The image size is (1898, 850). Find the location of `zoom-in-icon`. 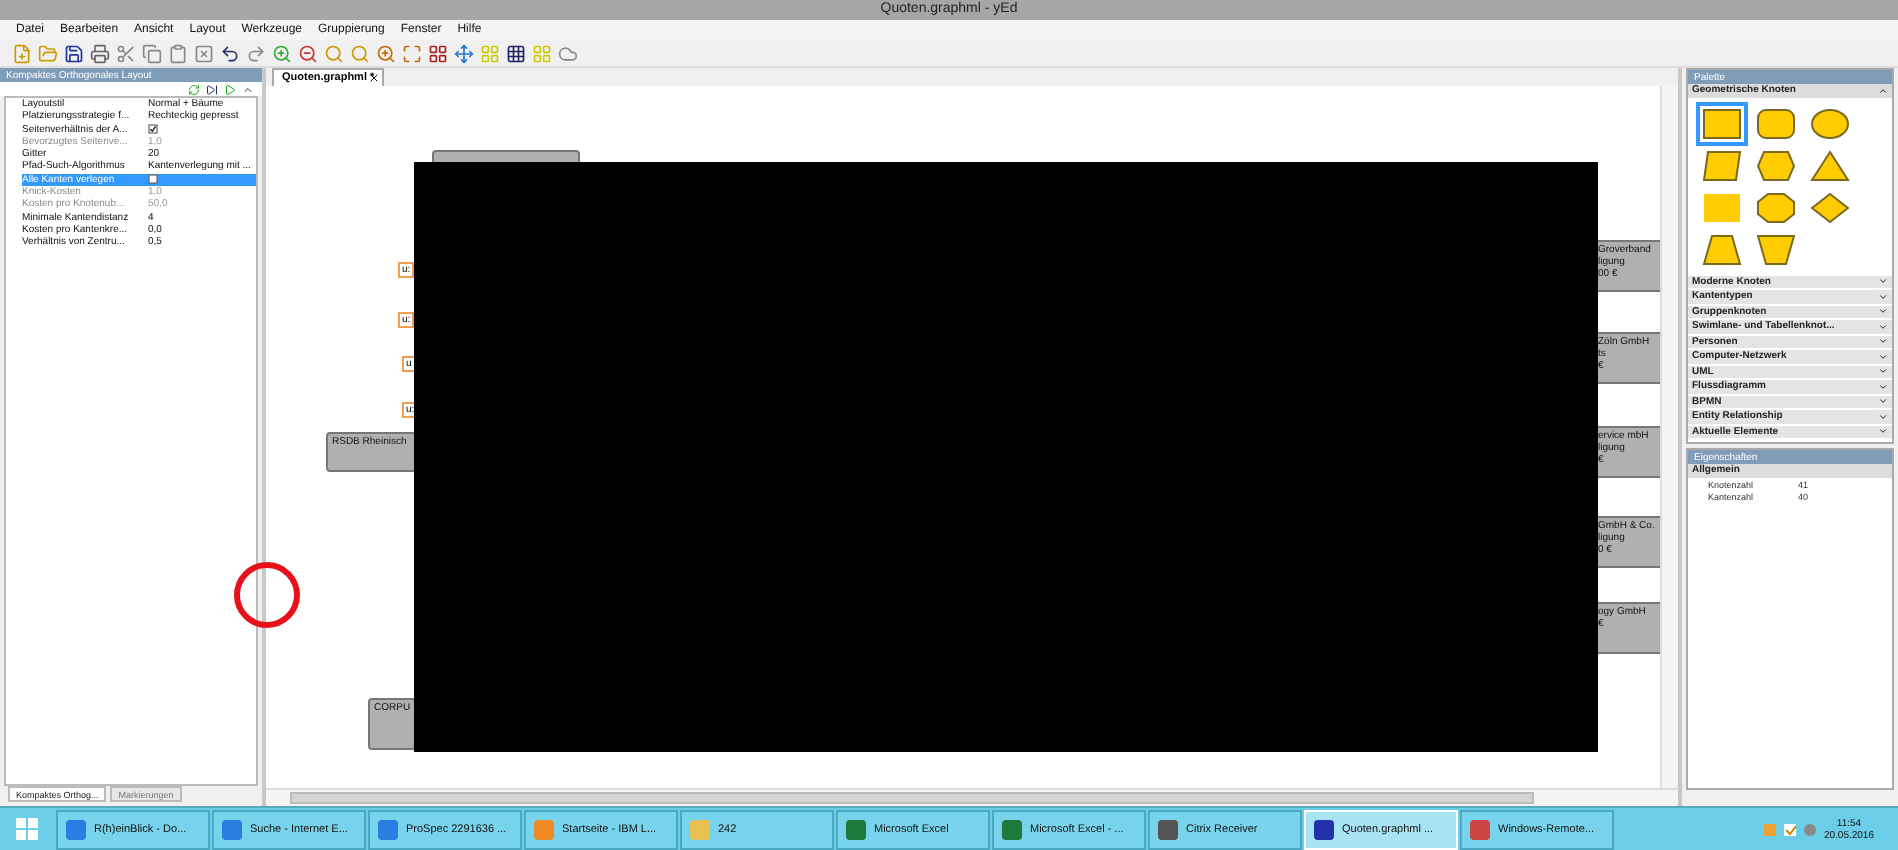

zoom-in-icon is located at coordinates (282, 53).